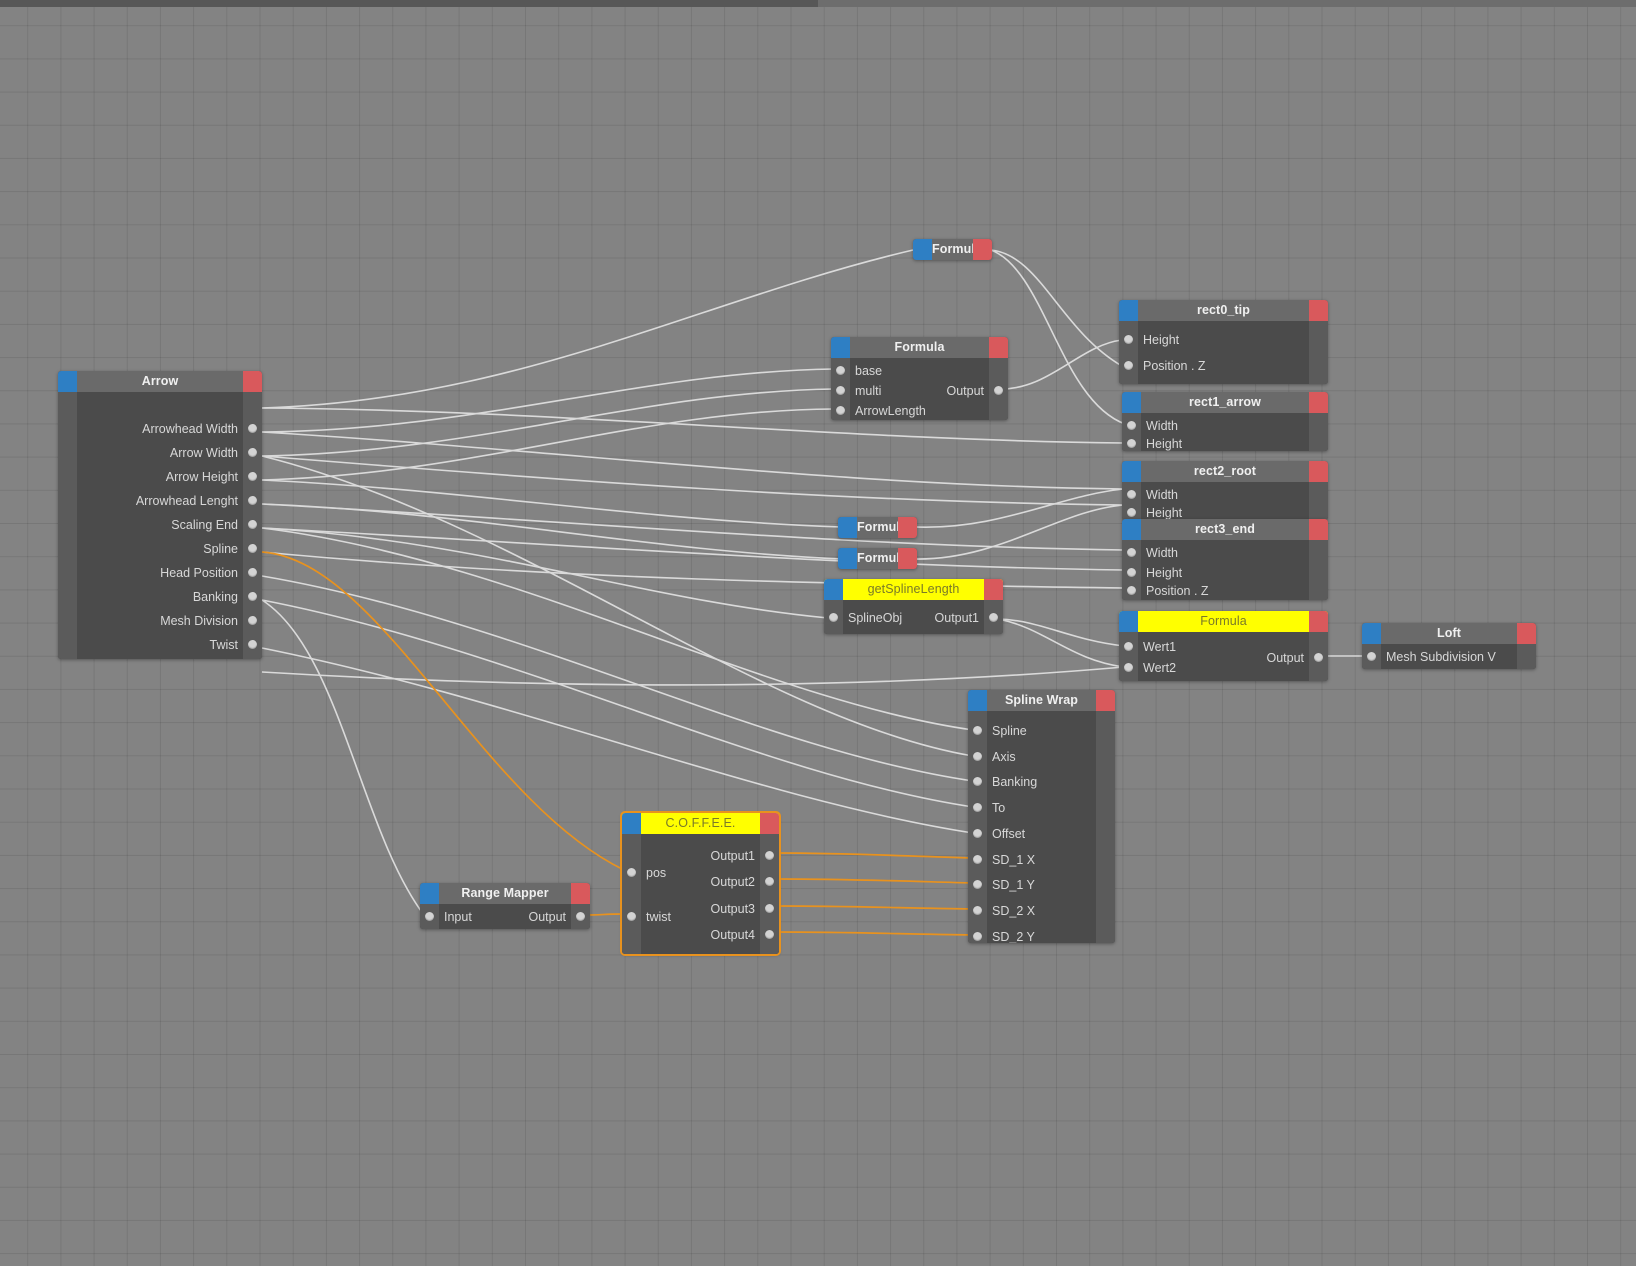  I want to click on port-mesh-division, so click(252, 620).